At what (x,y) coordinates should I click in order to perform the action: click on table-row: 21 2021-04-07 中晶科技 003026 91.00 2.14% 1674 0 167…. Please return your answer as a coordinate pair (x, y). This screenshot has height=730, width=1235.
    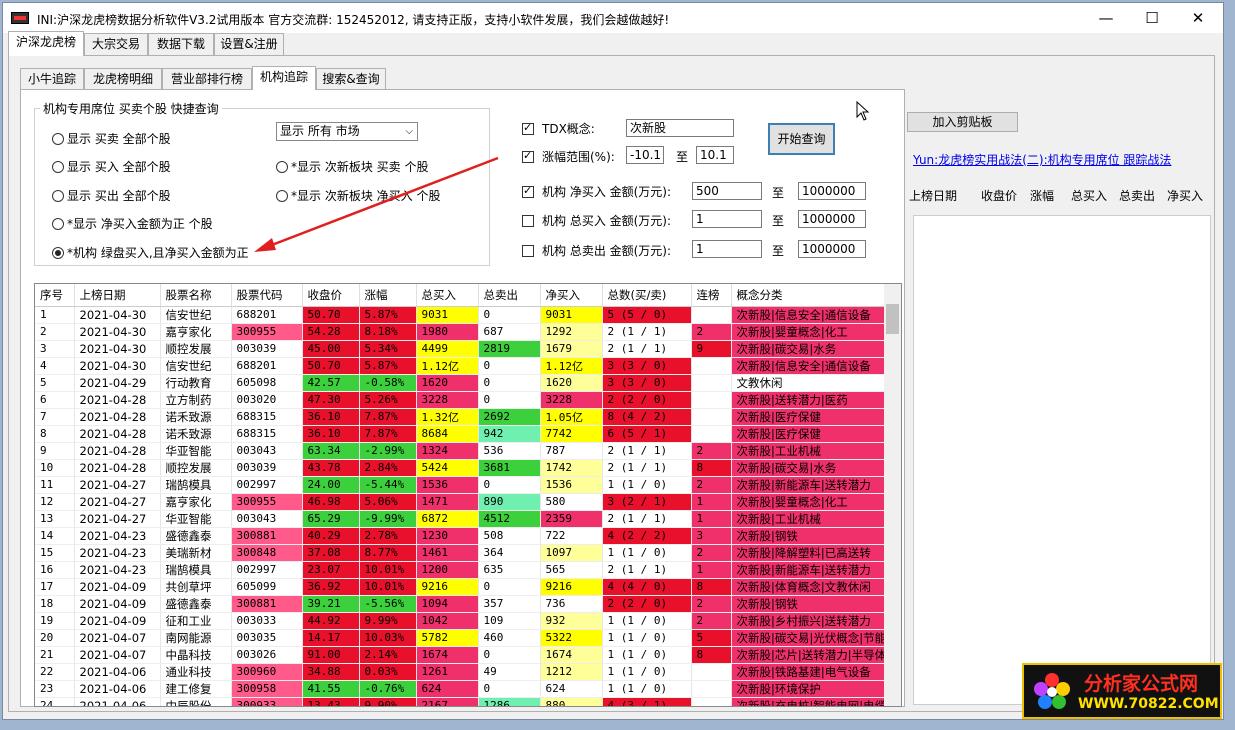
    Looking at the image, I should click on (461, 655).